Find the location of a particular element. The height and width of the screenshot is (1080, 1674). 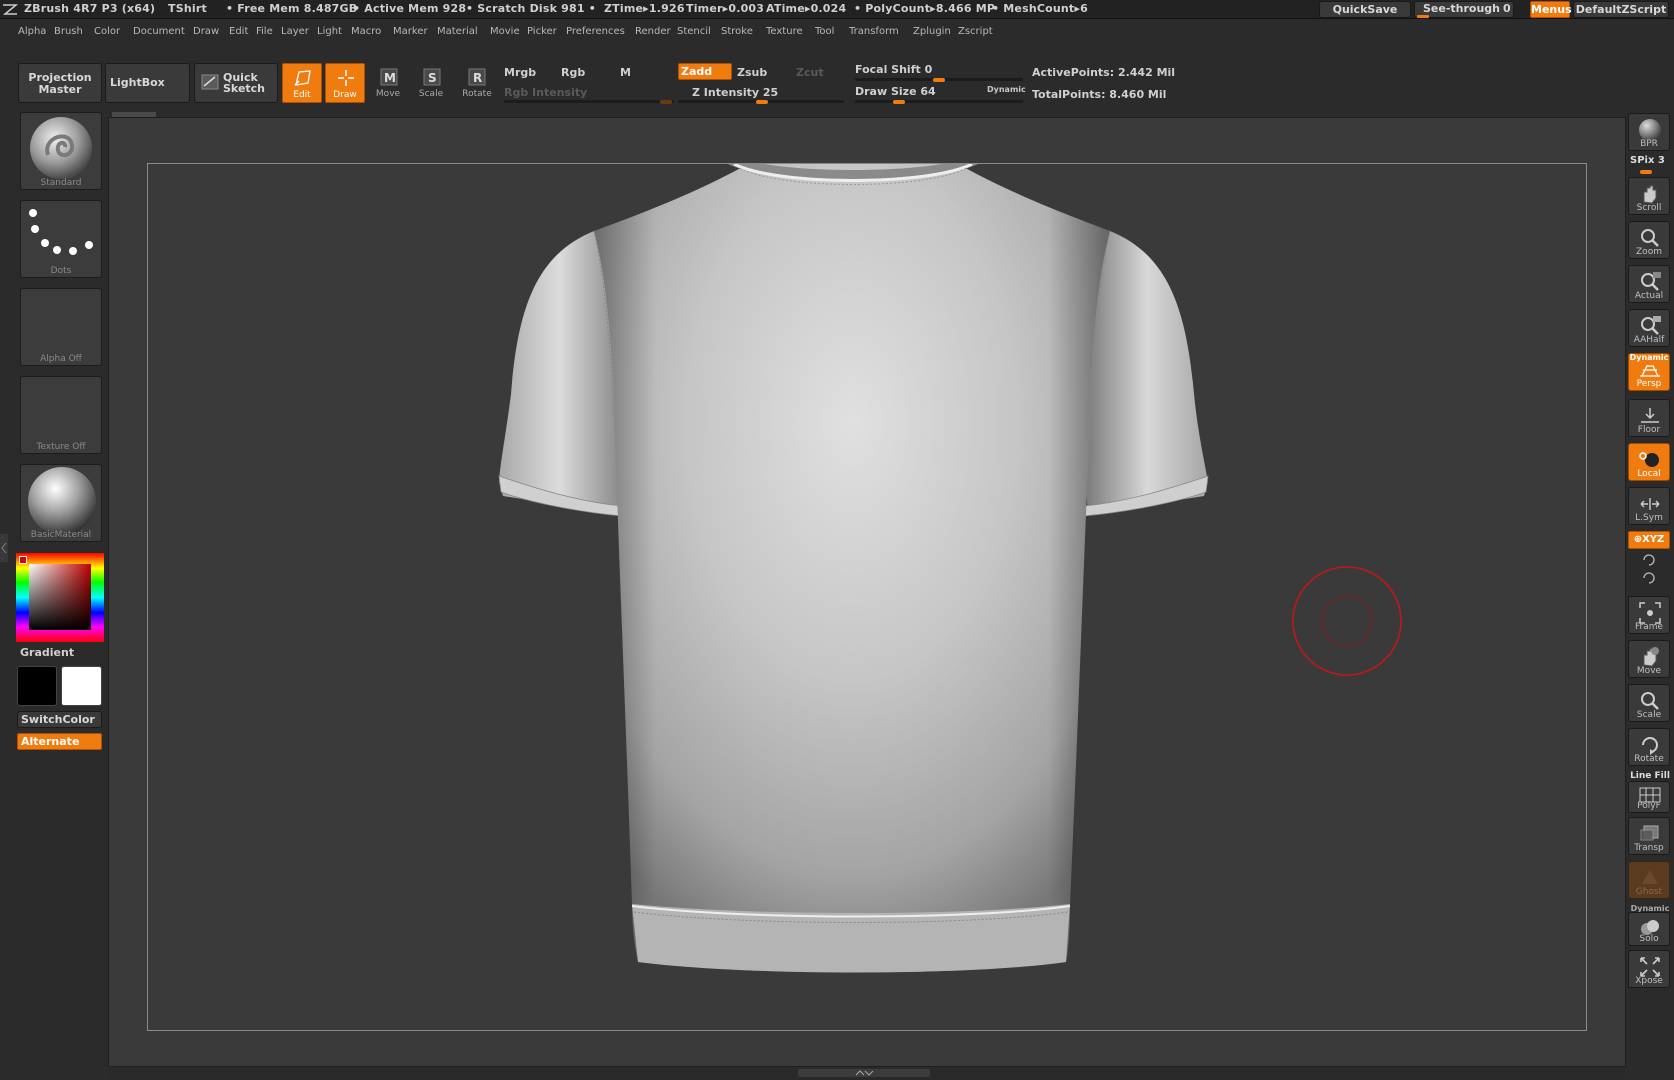

color-picker-marker is located at coordinates (23, 560).